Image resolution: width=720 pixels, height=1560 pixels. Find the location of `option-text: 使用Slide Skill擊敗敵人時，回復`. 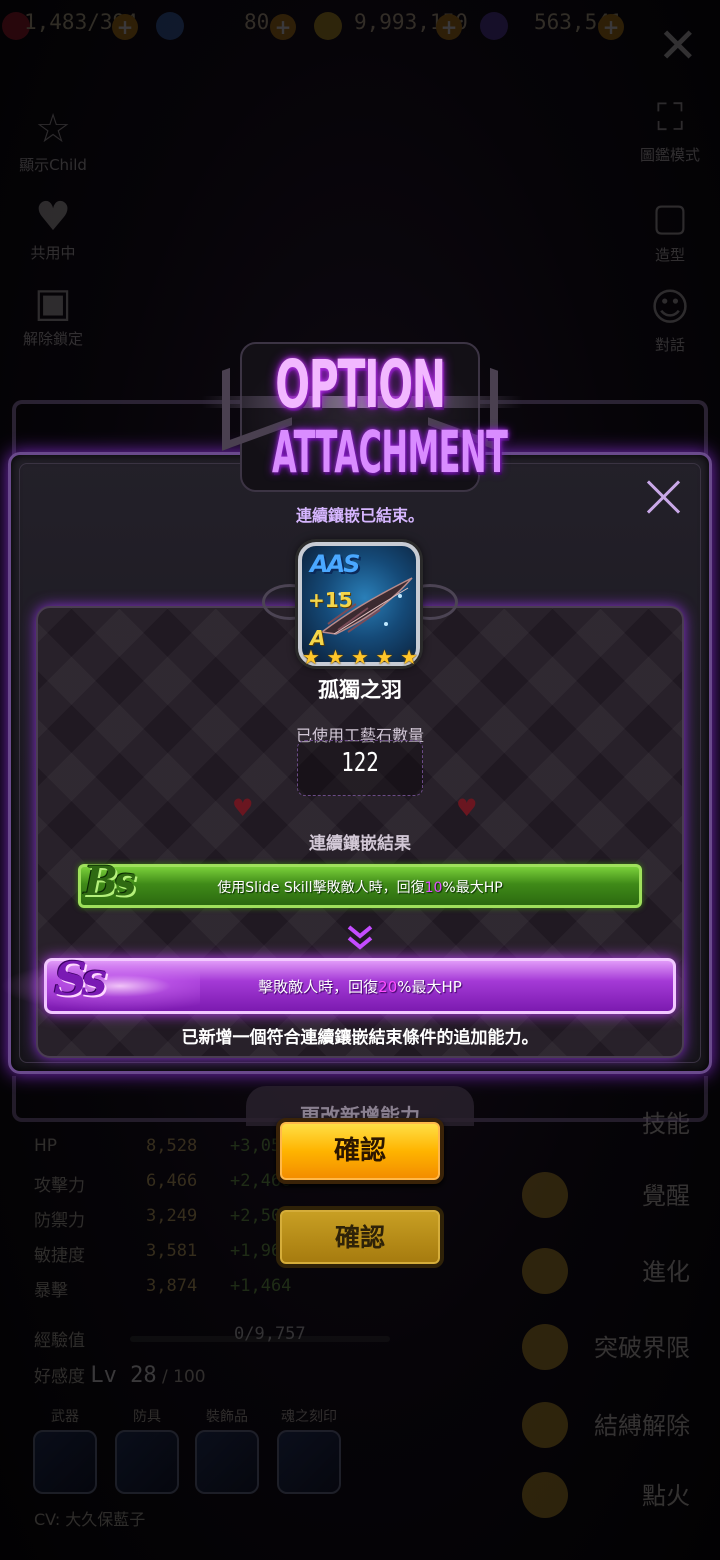

option-text: 使用Slide Skill擊敗敵人時，回復 is located at coordinates (321, 888).